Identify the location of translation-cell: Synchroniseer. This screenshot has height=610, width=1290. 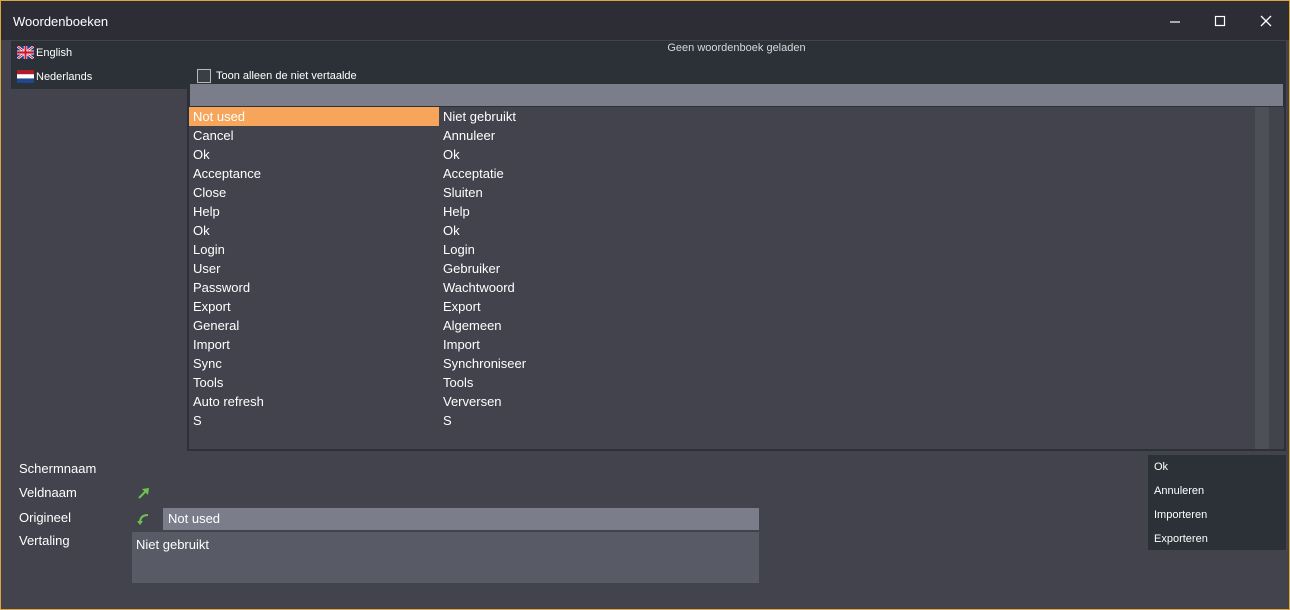
(485, 363).